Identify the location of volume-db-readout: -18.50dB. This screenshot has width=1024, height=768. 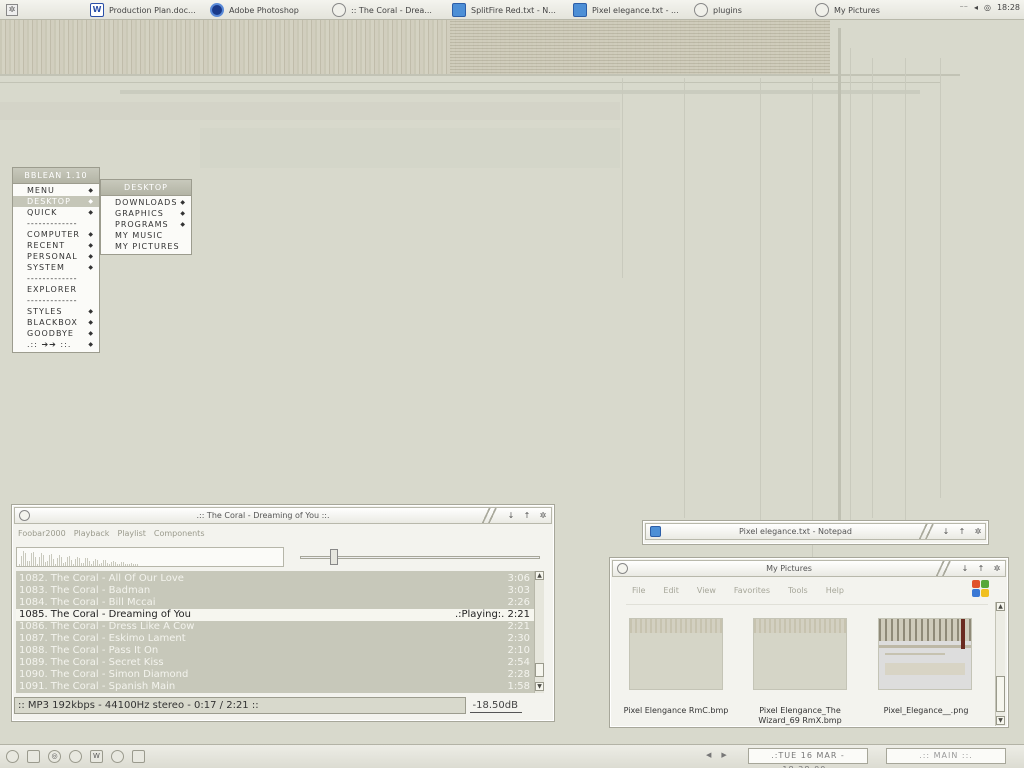
(496, 706).